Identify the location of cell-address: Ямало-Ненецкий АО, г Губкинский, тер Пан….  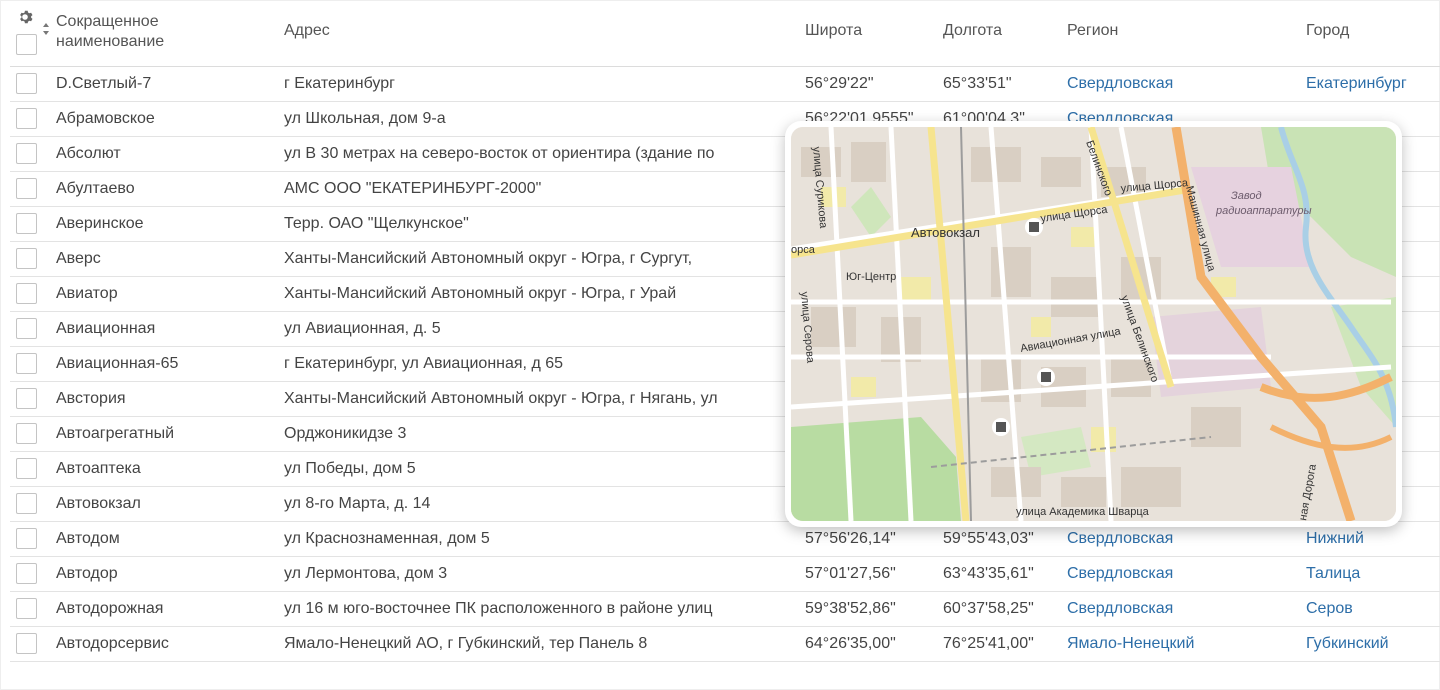
(466, 643).